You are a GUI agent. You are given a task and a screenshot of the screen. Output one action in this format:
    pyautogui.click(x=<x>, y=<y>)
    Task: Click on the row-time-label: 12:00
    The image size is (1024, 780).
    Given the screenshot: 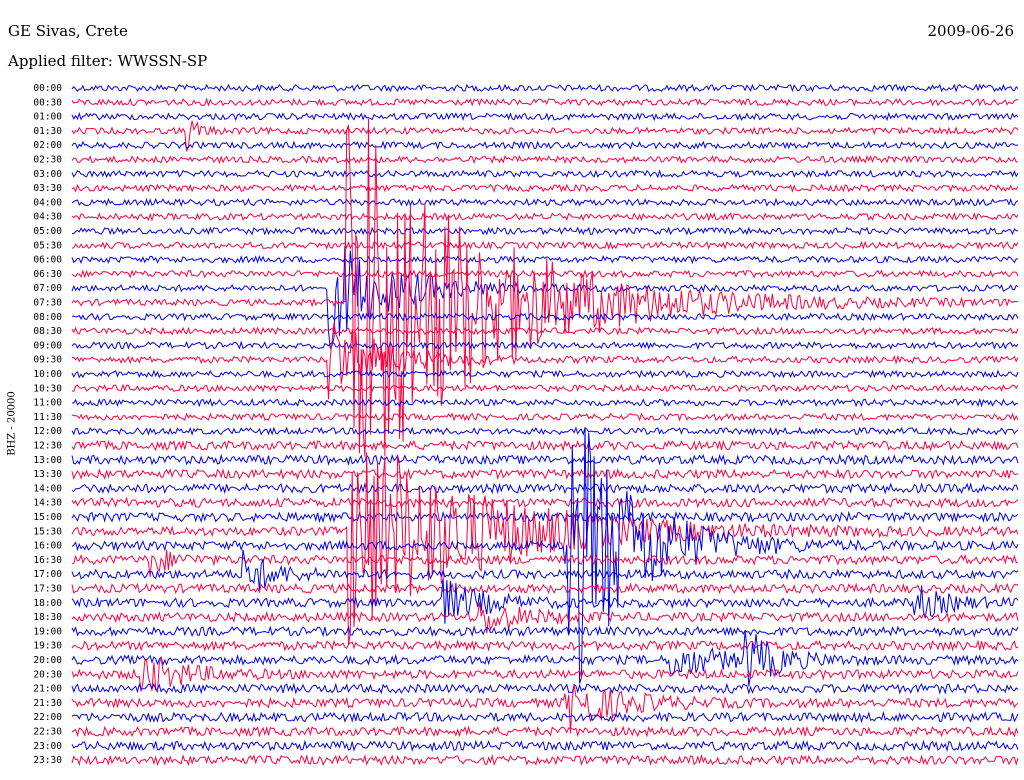 What is the action you would take?
    pyautogui.click(x=47, y=431)
    